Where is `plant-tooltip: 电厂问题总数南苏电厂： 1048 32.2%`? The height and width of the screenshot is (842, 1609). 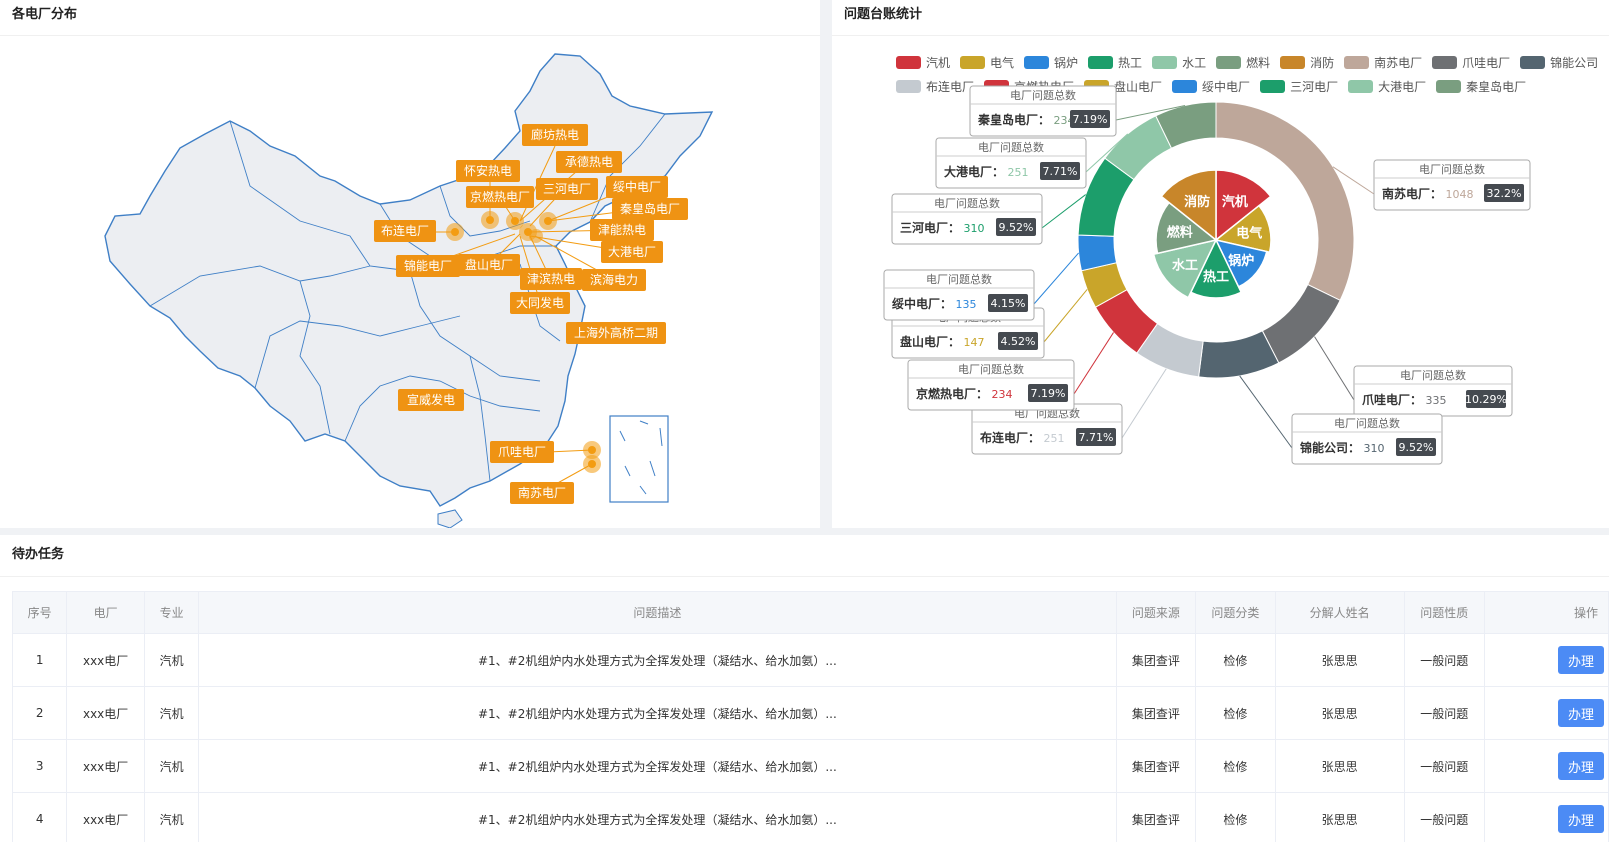 plant-tooltip: 电厂问题总数南苏电厂： 1048 32.2% is located at coordinates (1452, 185).